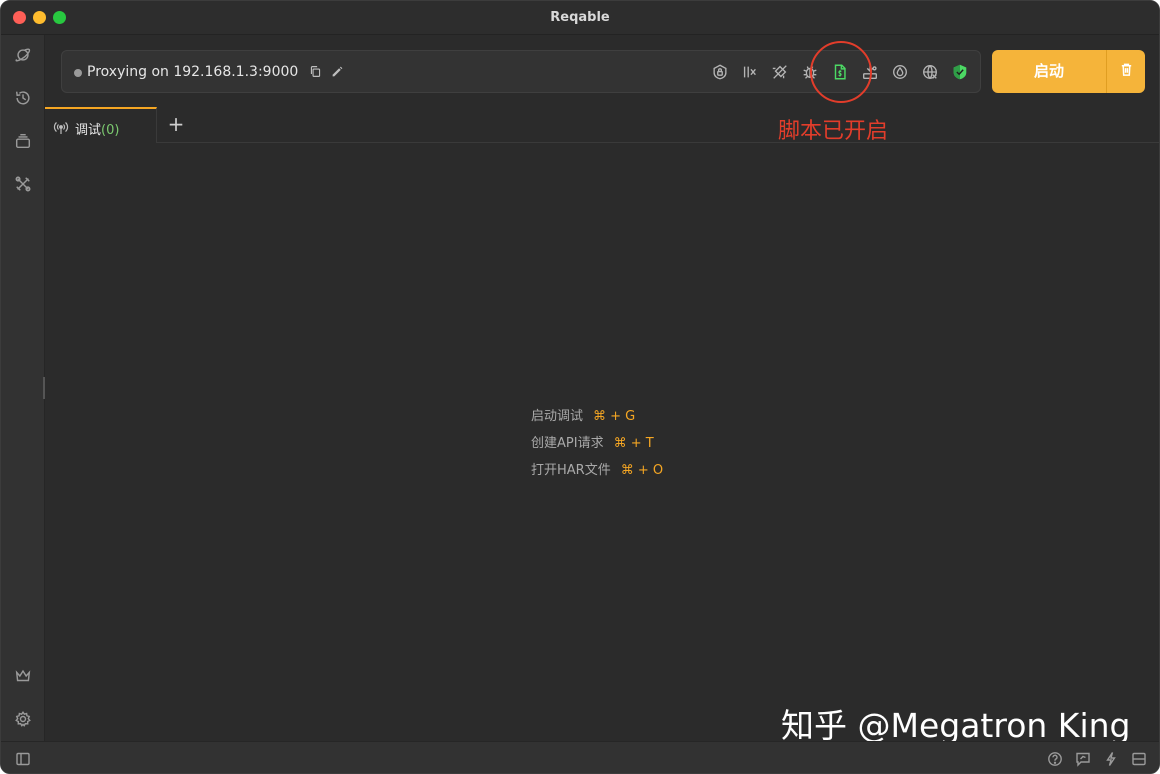 The width and height of the screenshot is (1160, 774). Describe the element at coordinates (1049, 71) in the screenshot. I see `start-button: 启动` at that location.